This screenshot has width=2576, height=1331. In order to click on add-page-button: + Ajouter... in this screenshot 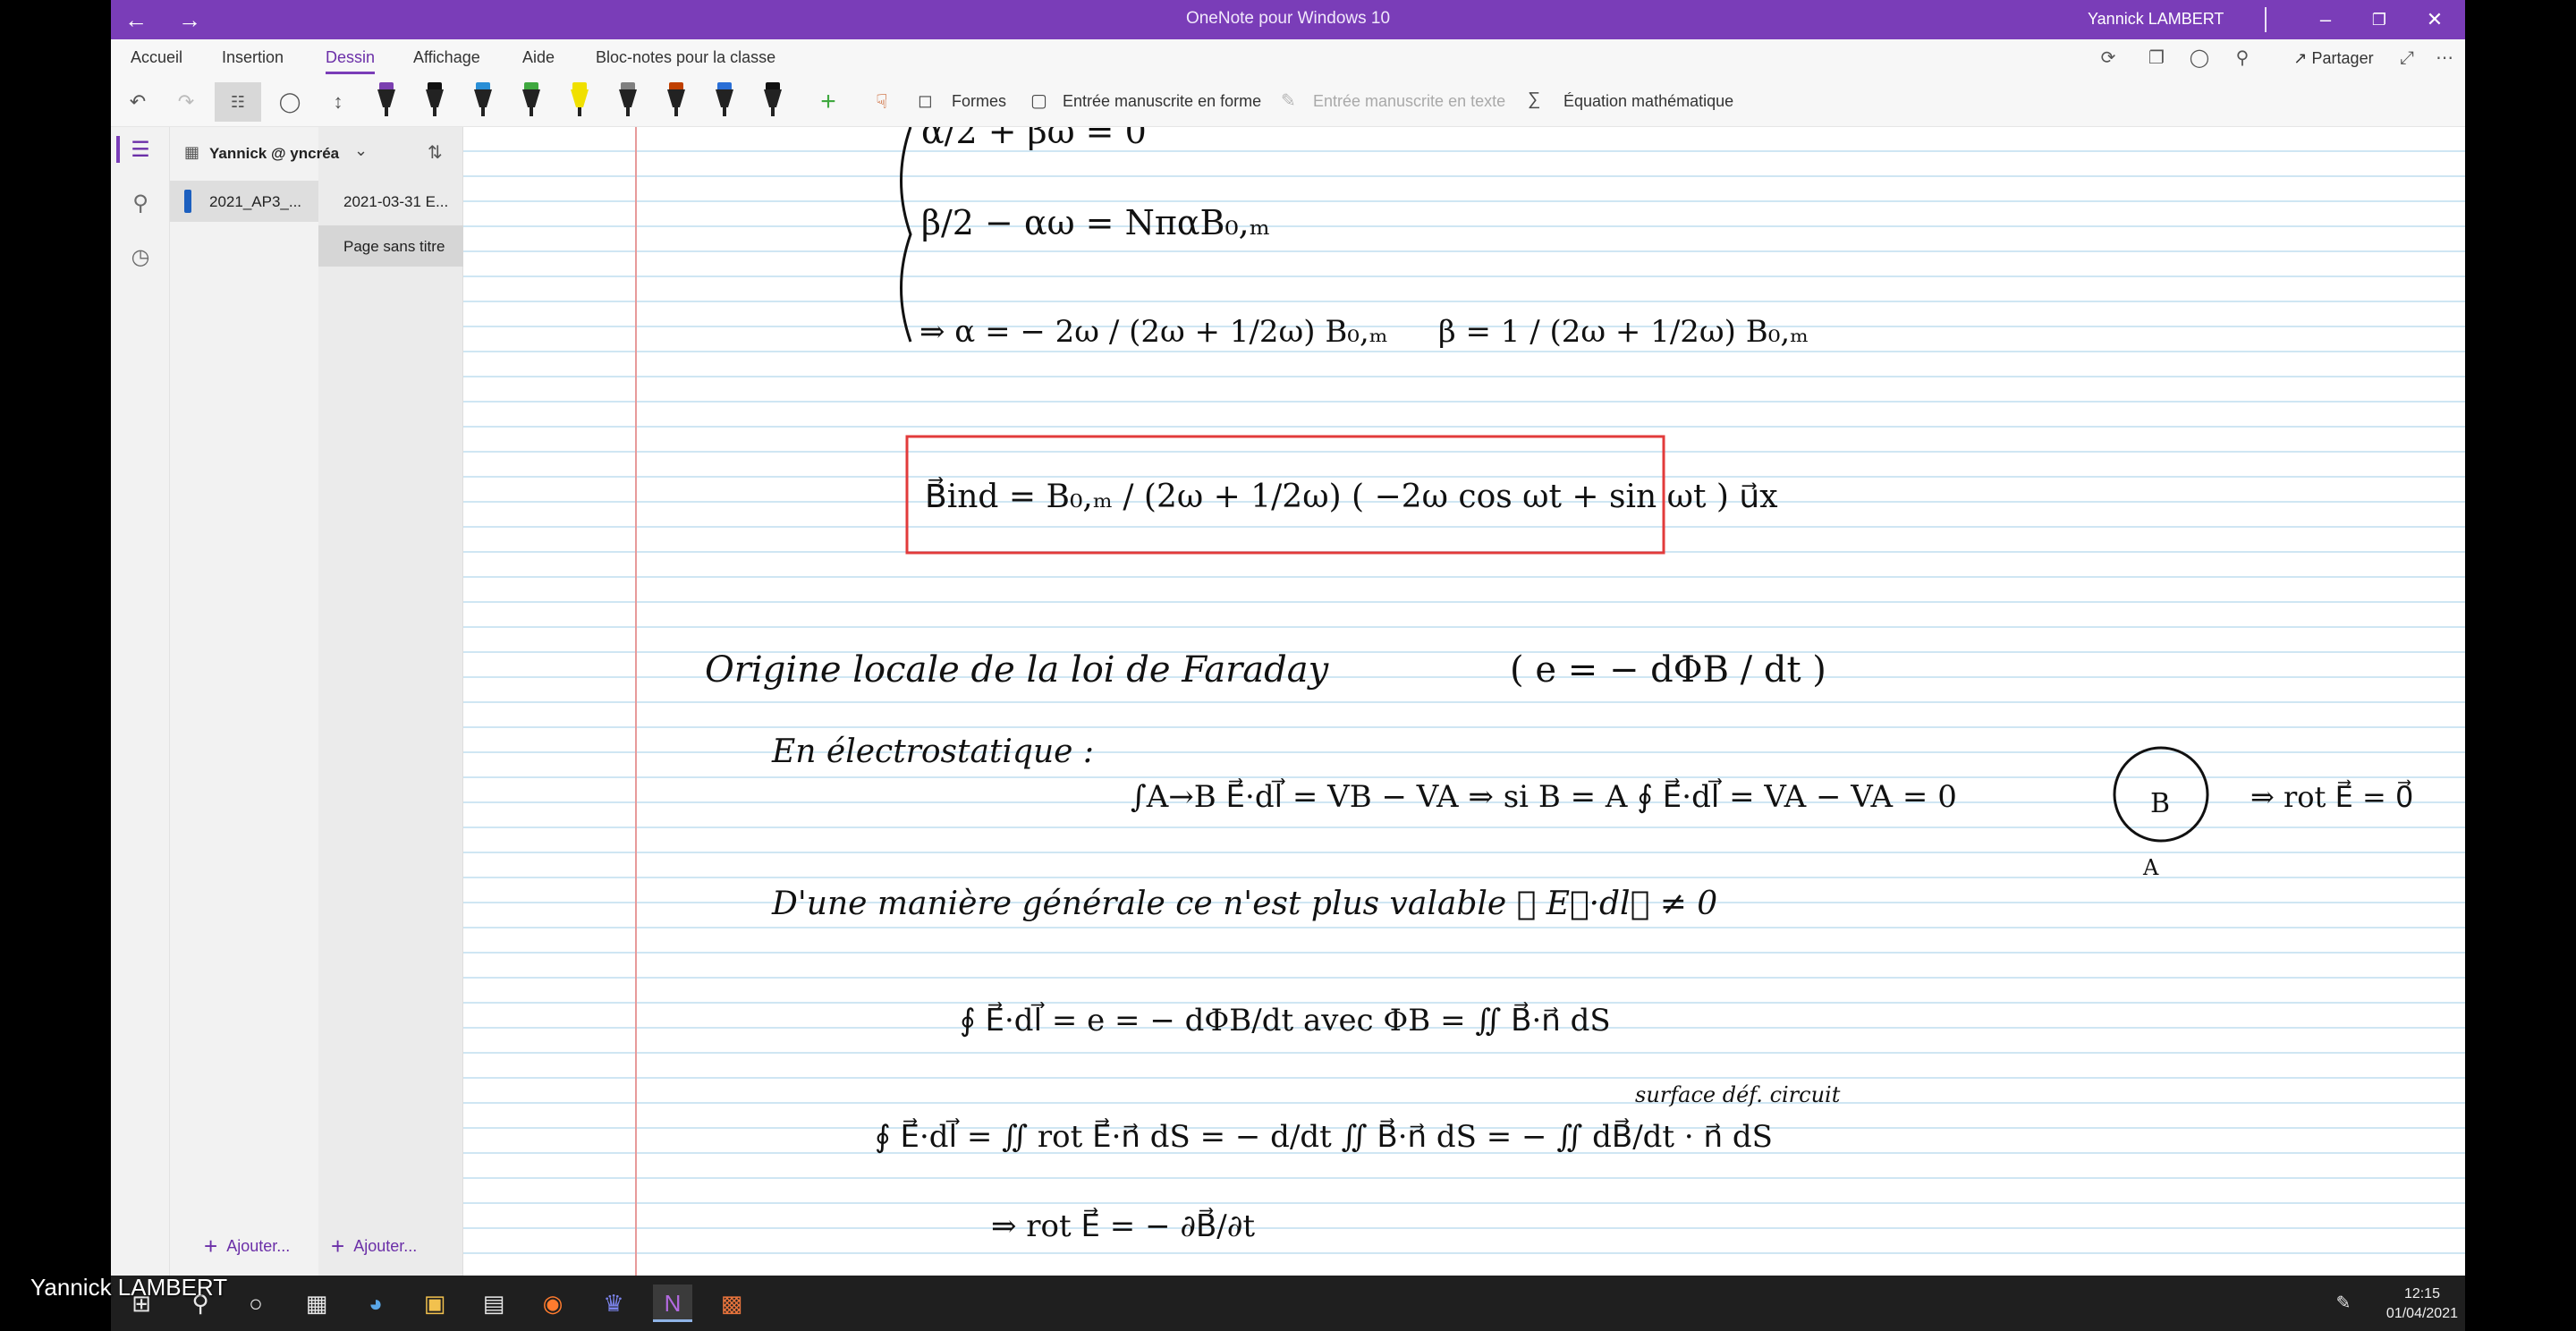, I will do `click(374, 1246)`.